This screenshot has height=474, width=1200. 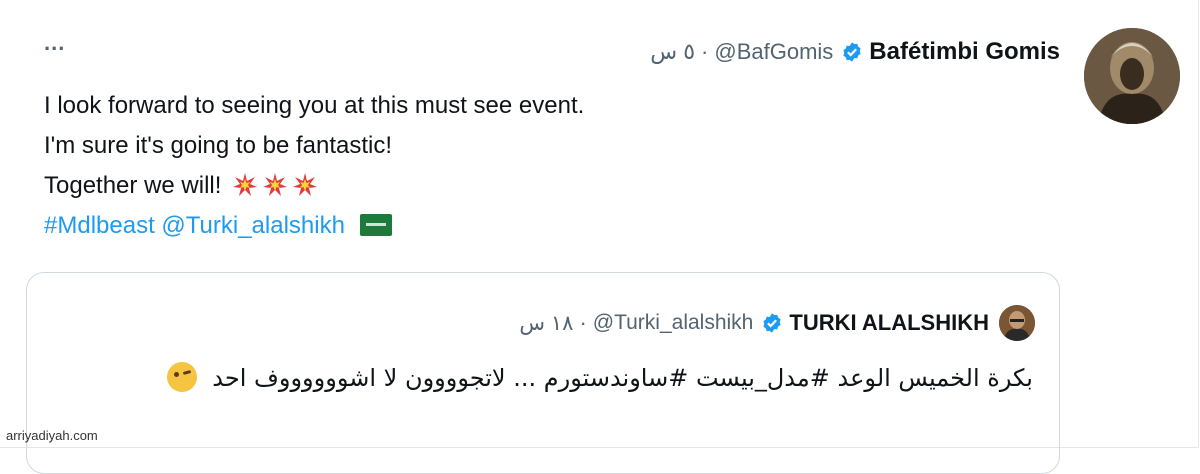 What do you see at coordinates (253, 225) in the screenshot?
I see `mention-link: @Turki_alalshikh` at bounding box center [253, 225].